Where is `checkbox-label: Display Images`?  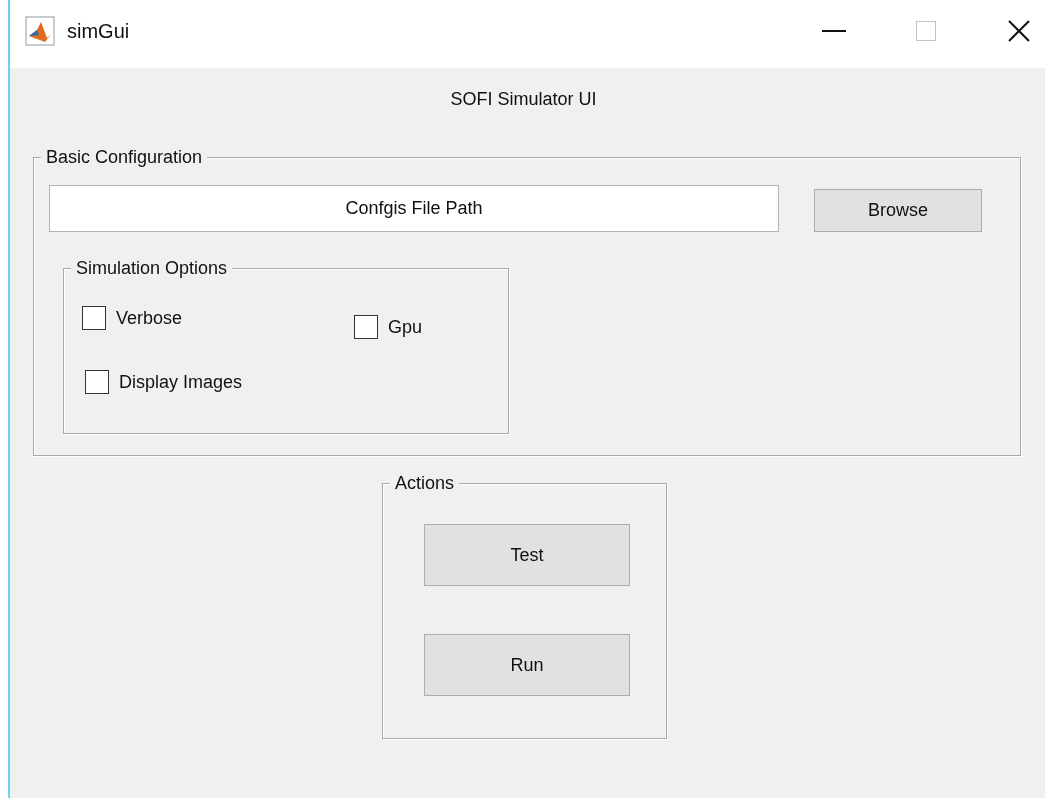
checkbox-label: Display Images is located at coordinates (181, 382).